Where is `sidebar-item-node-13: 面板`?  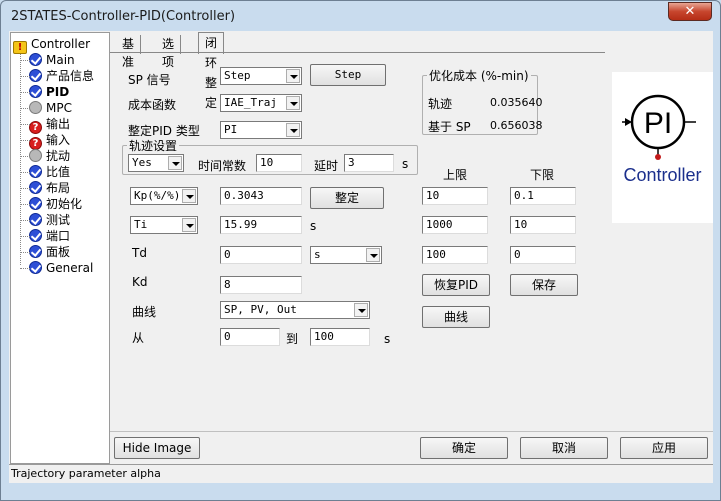 sidebar-item-node-13: 面板 is located at coordinates (49, 252).